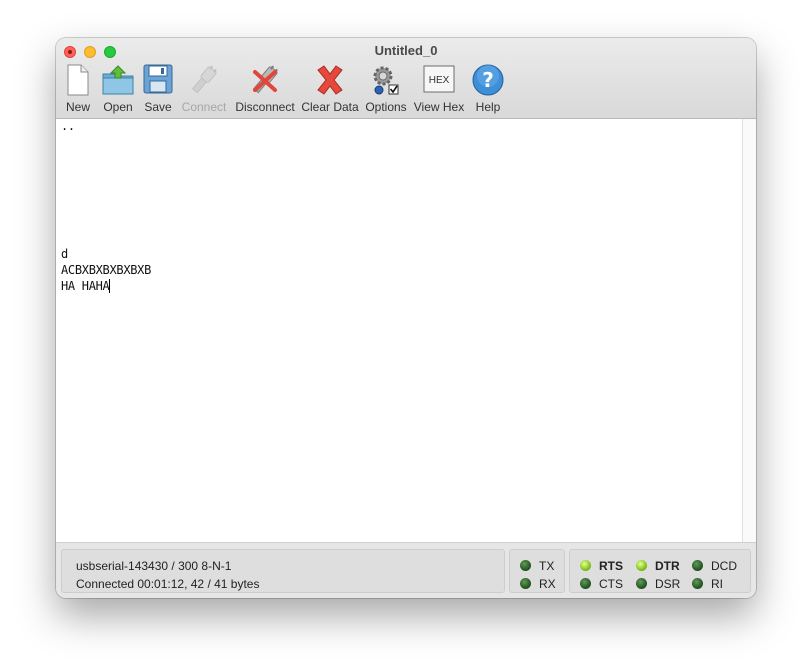  I want to click on cts-label: CTS, so click(611, 584).